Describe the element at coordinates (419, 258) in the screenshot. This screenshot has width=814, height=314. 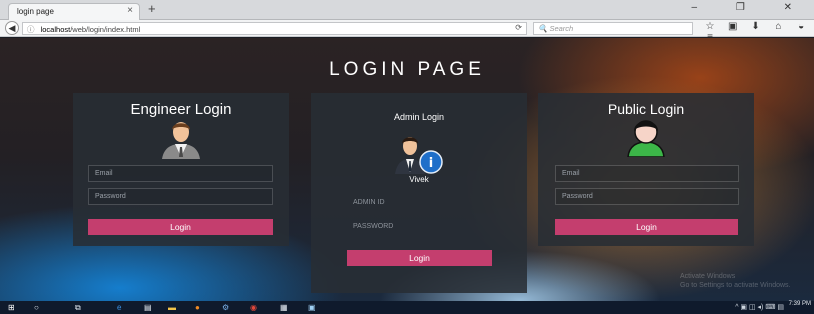
I see `admin-login-button: Login` at that location.